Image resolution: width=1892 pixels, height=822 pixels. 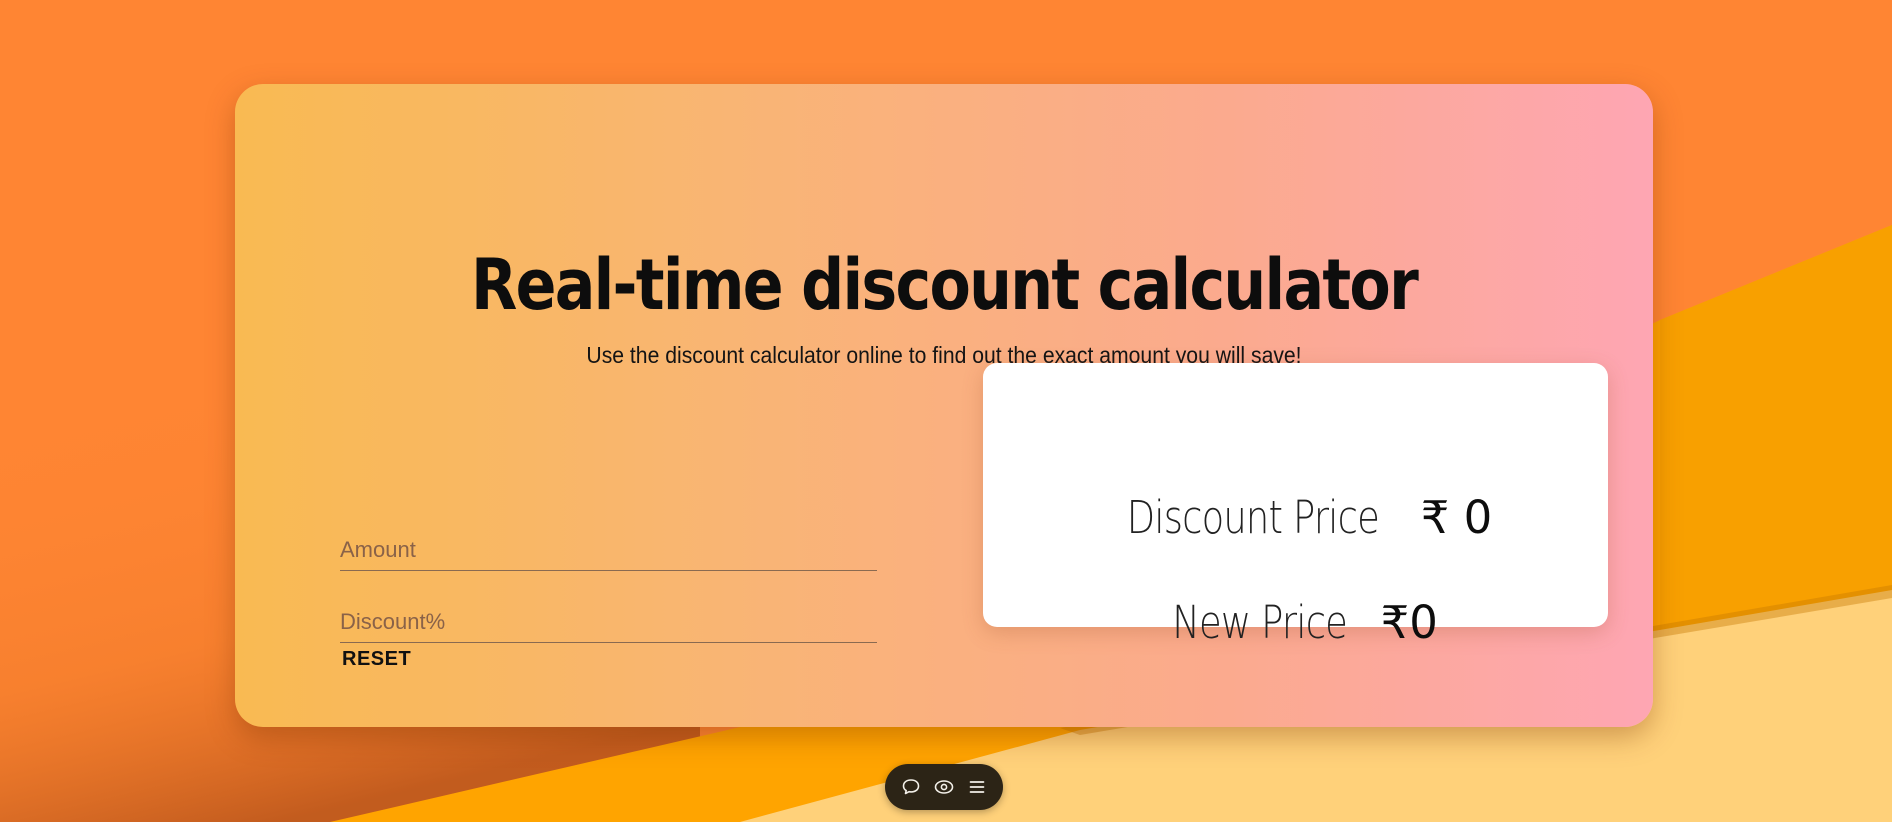 I want to click on new-price-label: New Price, so click(x=1260, y=622).